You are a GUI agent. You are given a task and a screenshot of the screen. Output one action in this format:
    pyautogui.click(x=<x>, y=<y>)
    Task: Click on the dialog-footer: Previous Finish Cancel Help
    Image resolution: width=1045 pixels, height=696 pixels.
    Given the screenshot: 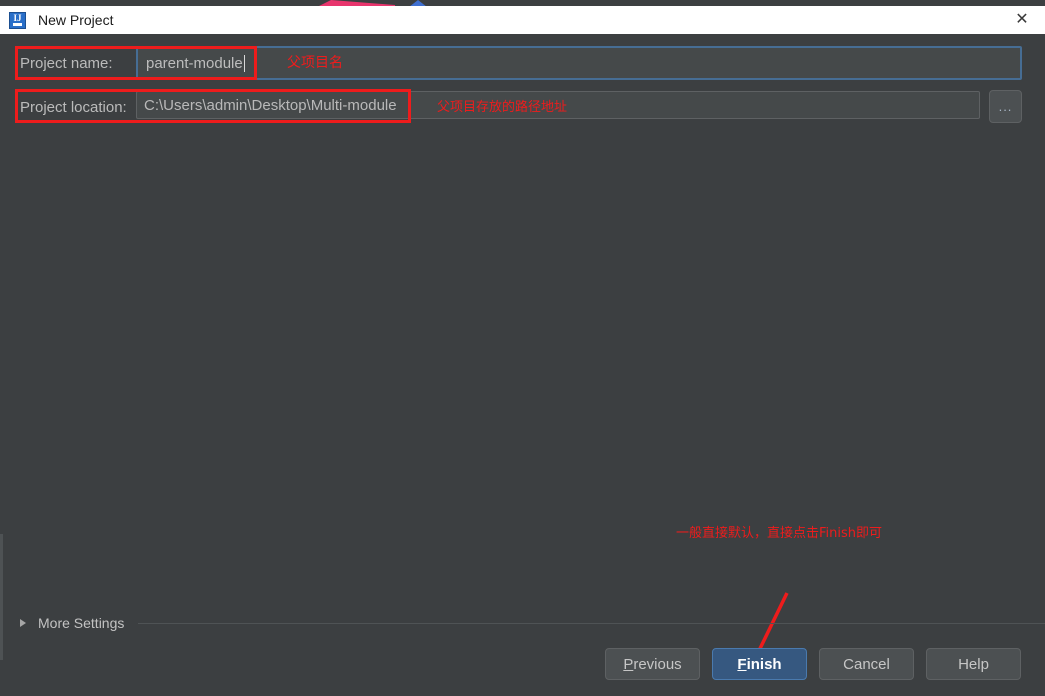 What is the action you would take?
    pyautogui.click(x=522, y=672)
    